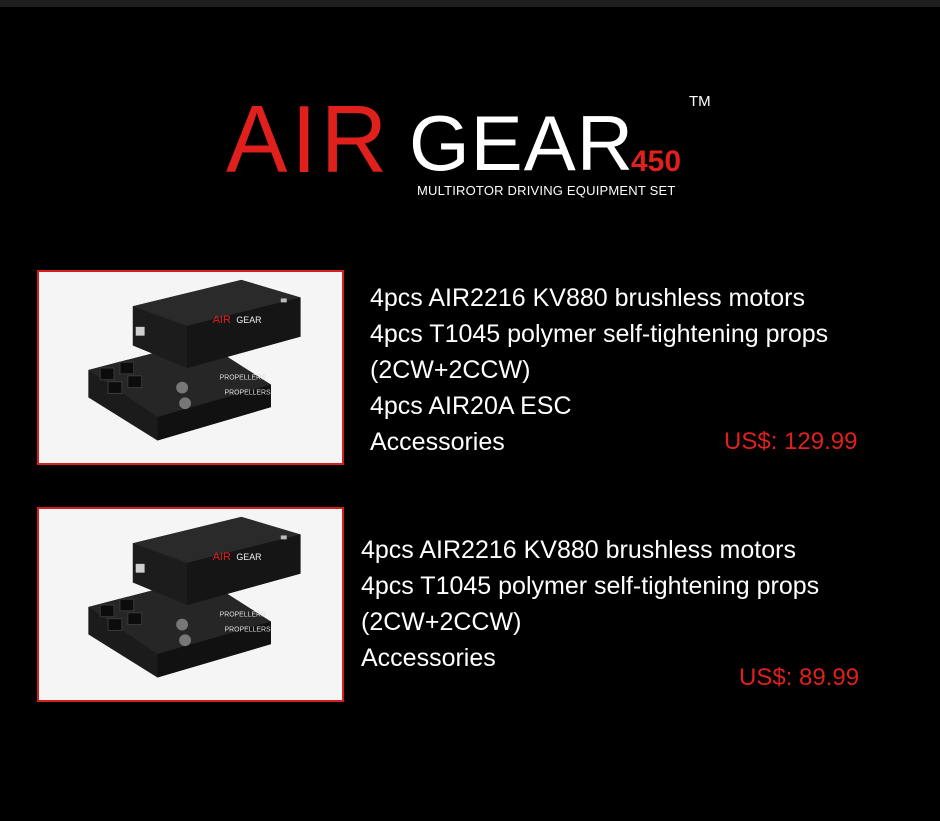 This screenshot has width=940, height=821. What do you see at coordinates (471, 406) in the screenshot?
I see `feature-item: 4pcs AIR20A ESC` at bounding box center [471, 406].